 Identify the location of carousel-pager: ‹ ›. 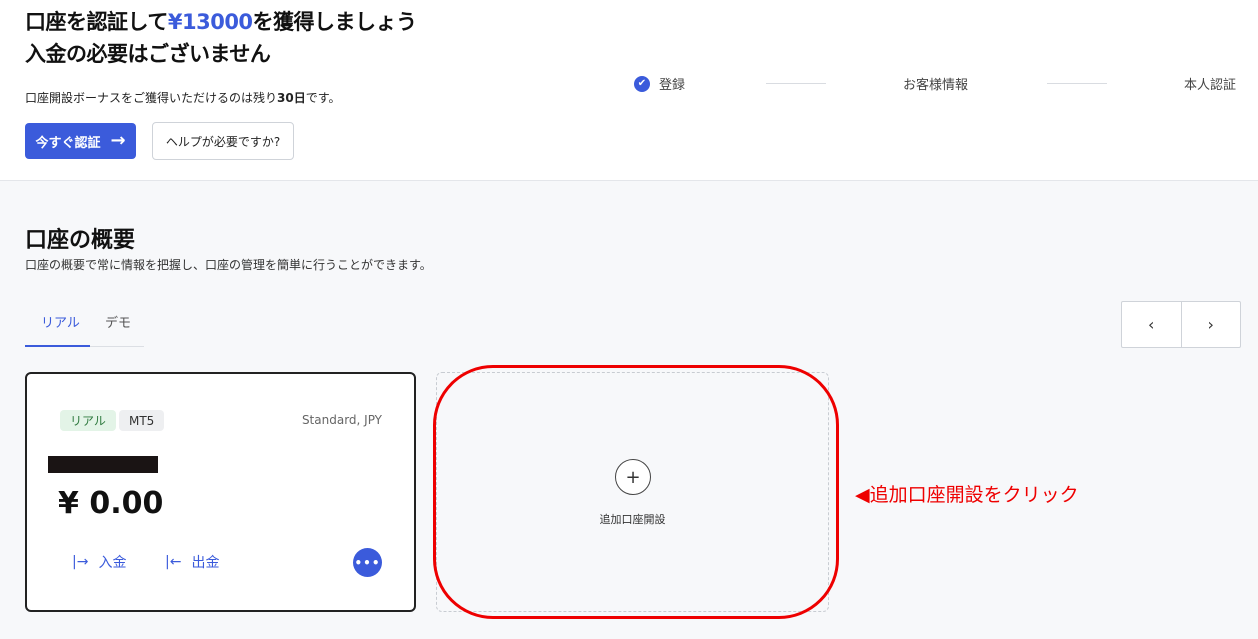
(1181, 324).